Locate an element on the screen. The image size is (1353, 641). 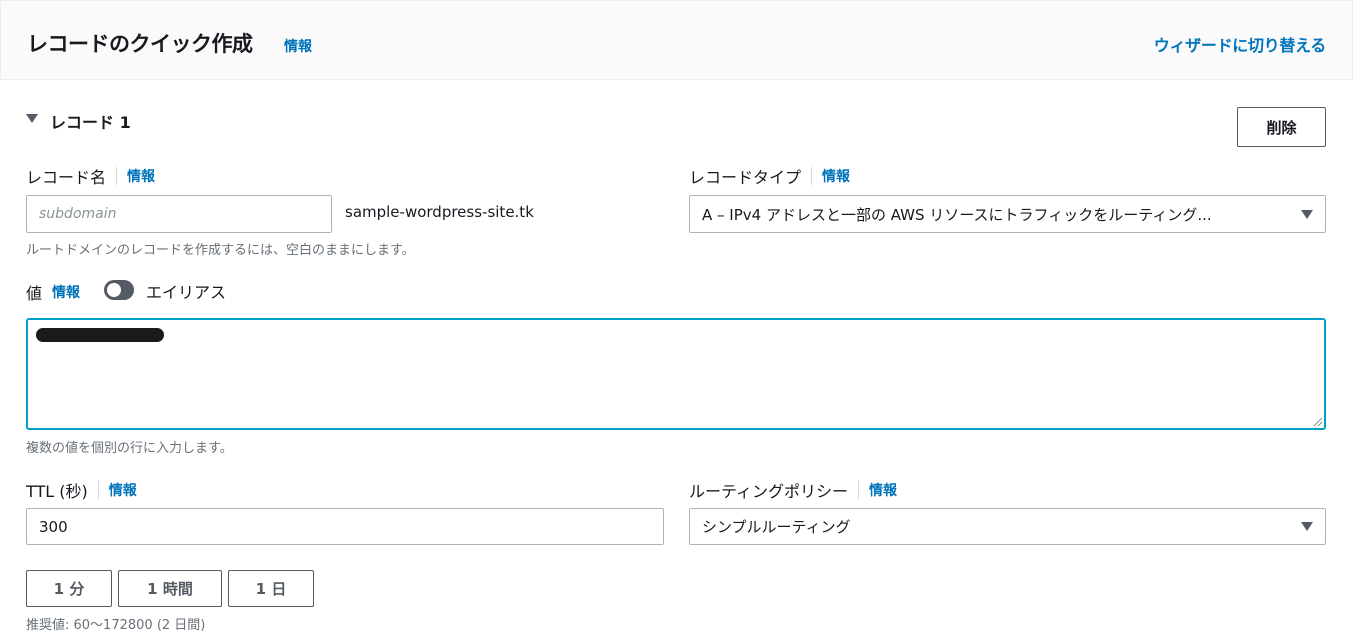
record-type-label-group: レコードタイプ 情報 is located at coordinates (769, 176).